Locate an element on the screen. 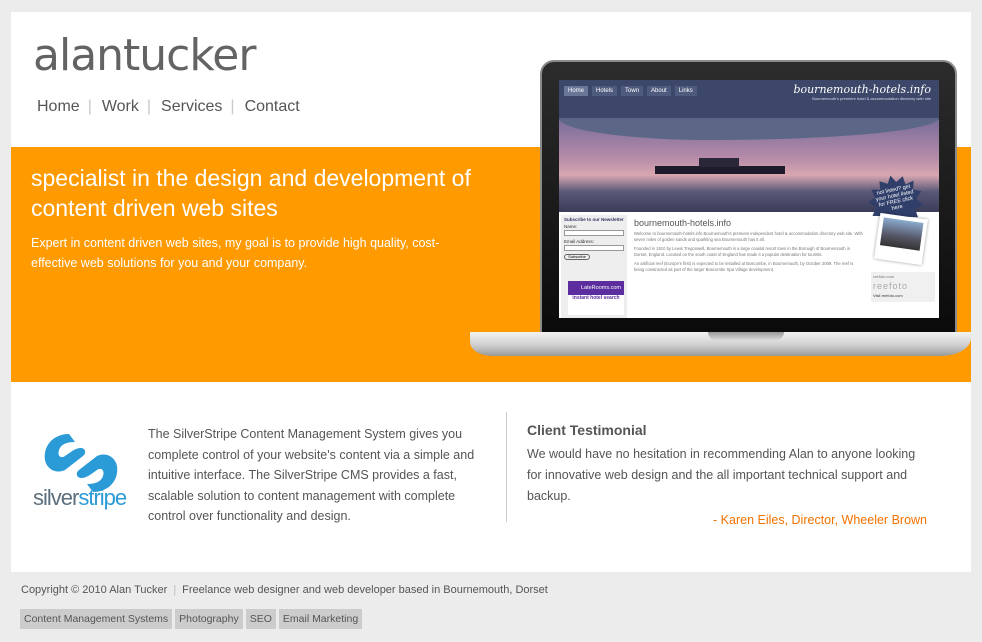 The height and width of the screenshot is (642, 982). pier-silhouette is located at coordinates (720, 170).